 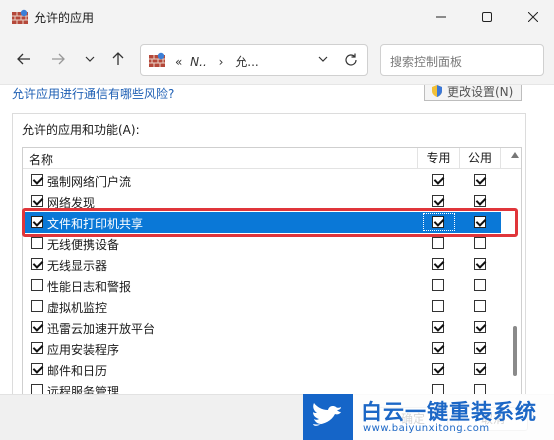 I want to click on app-name: 迅雷云加速开放平台, so click(x=101, y=329).